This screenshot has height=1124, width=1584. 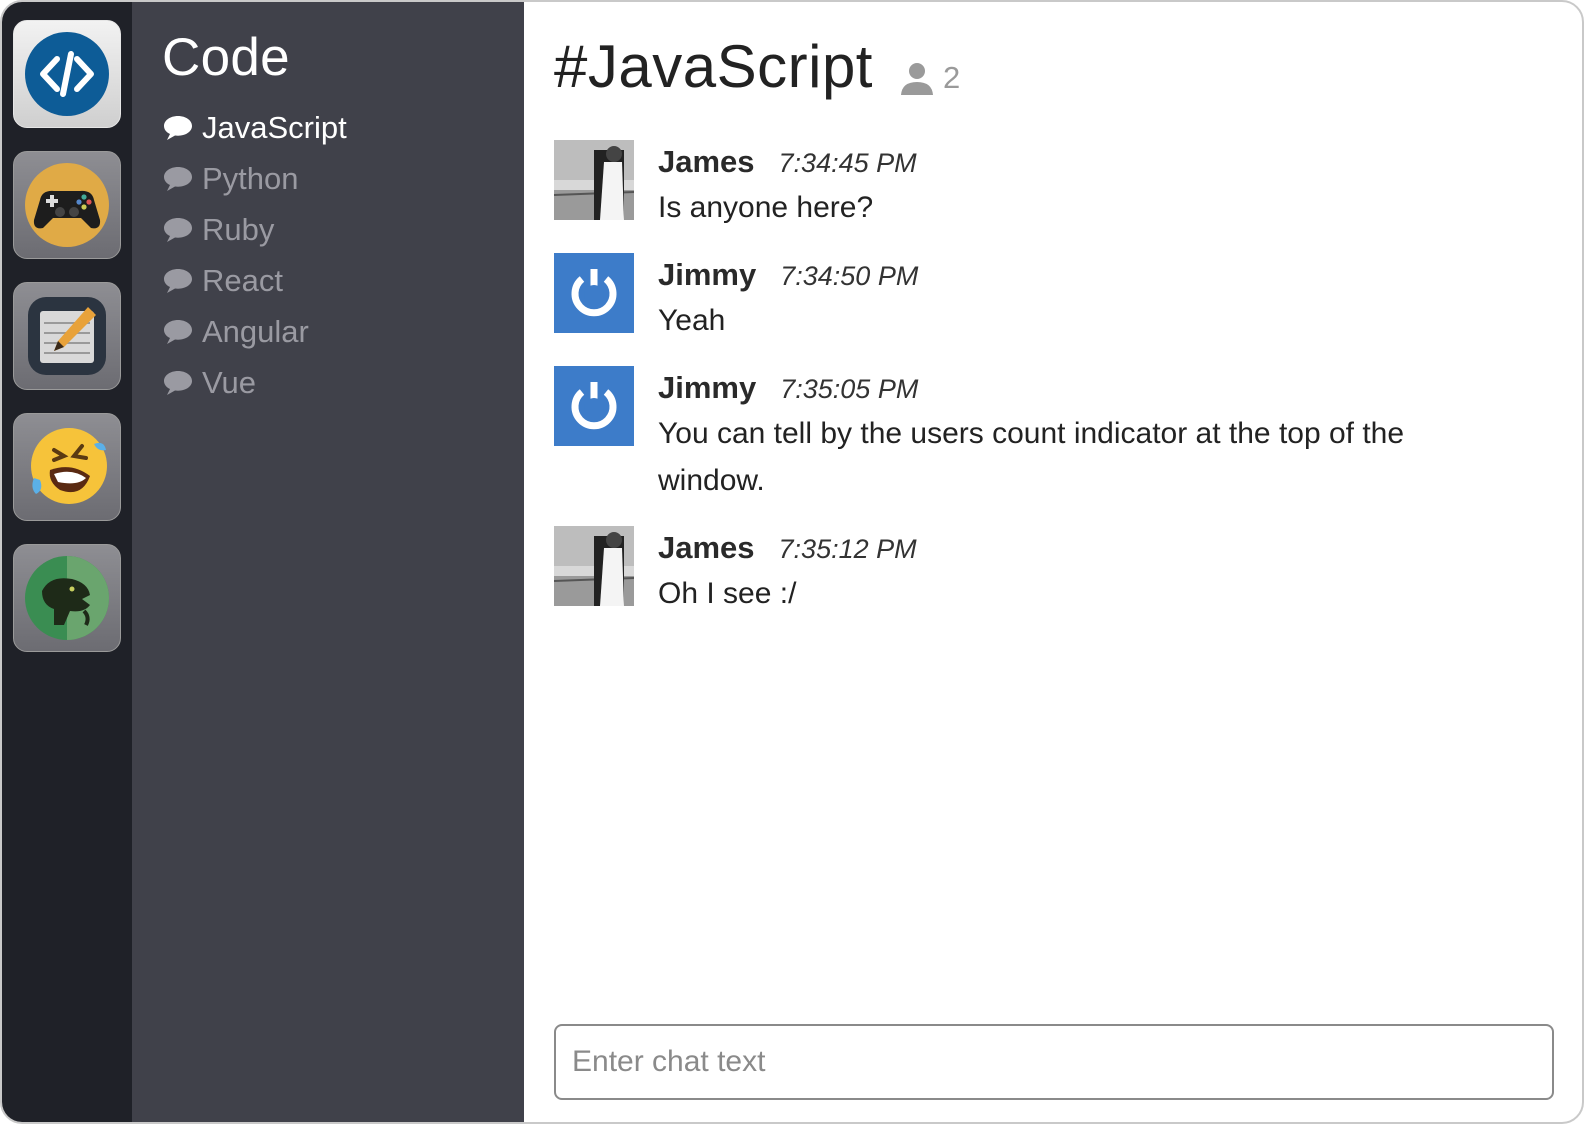 What do you see at coordinates (727, 593) in the screenshot?
I see `message-text: Oh I see :/` at bounding box center [727, 593].